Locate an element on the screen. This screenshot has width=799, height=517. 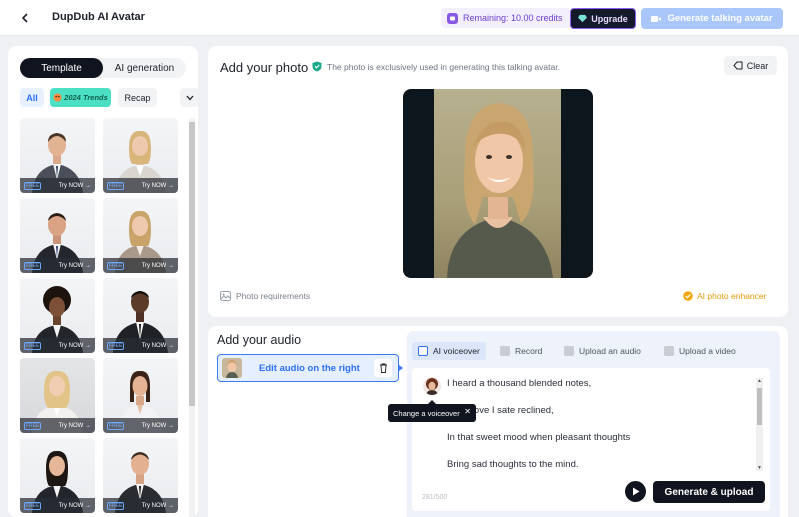
credits-text: Remaining: 10.00 credits is located at coordinates (513, 18).